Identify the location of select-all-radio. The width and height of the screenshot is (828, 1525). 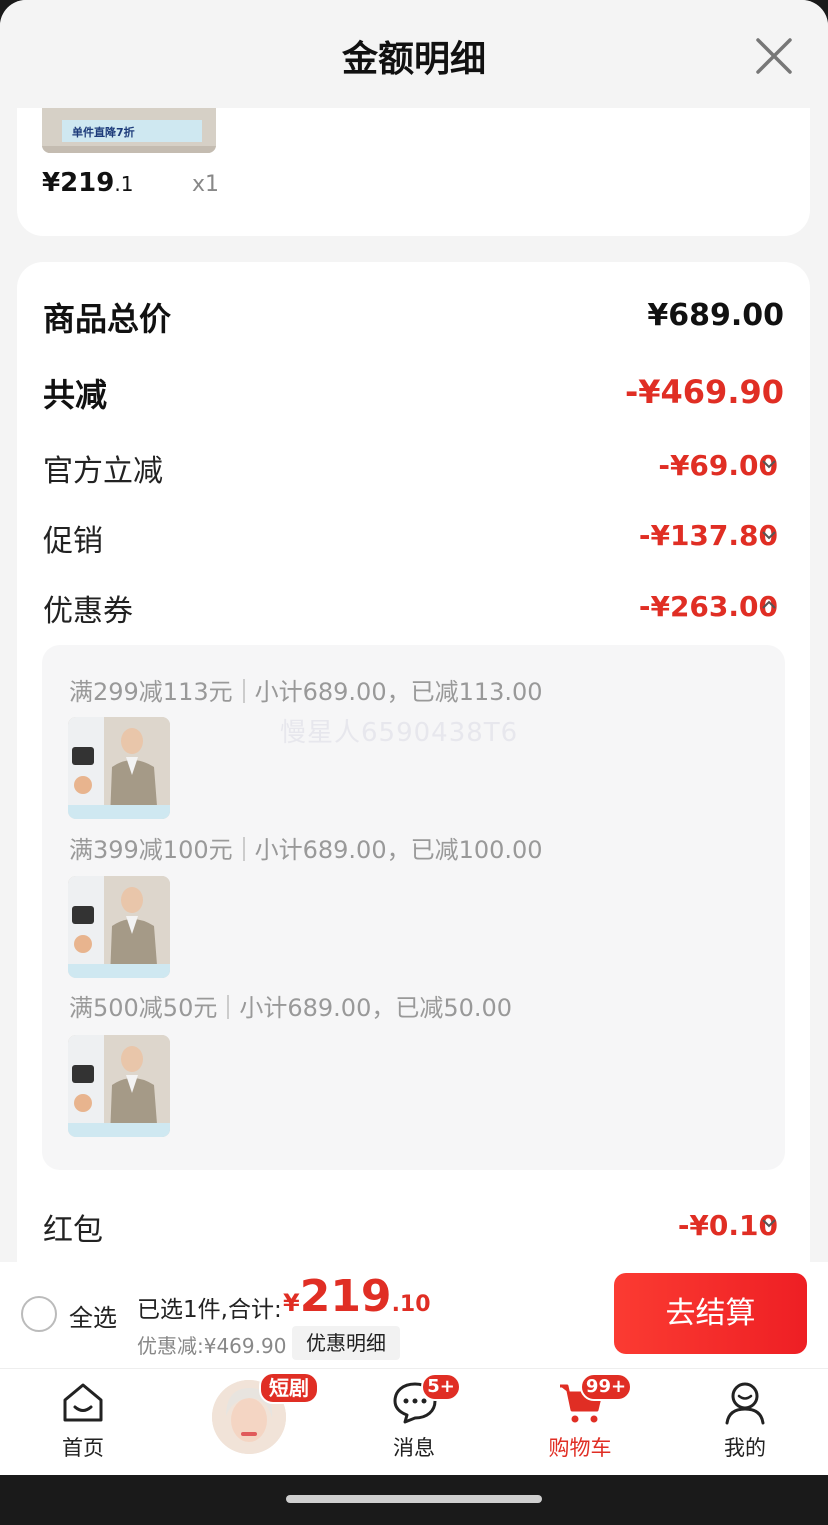
(39, 1314).